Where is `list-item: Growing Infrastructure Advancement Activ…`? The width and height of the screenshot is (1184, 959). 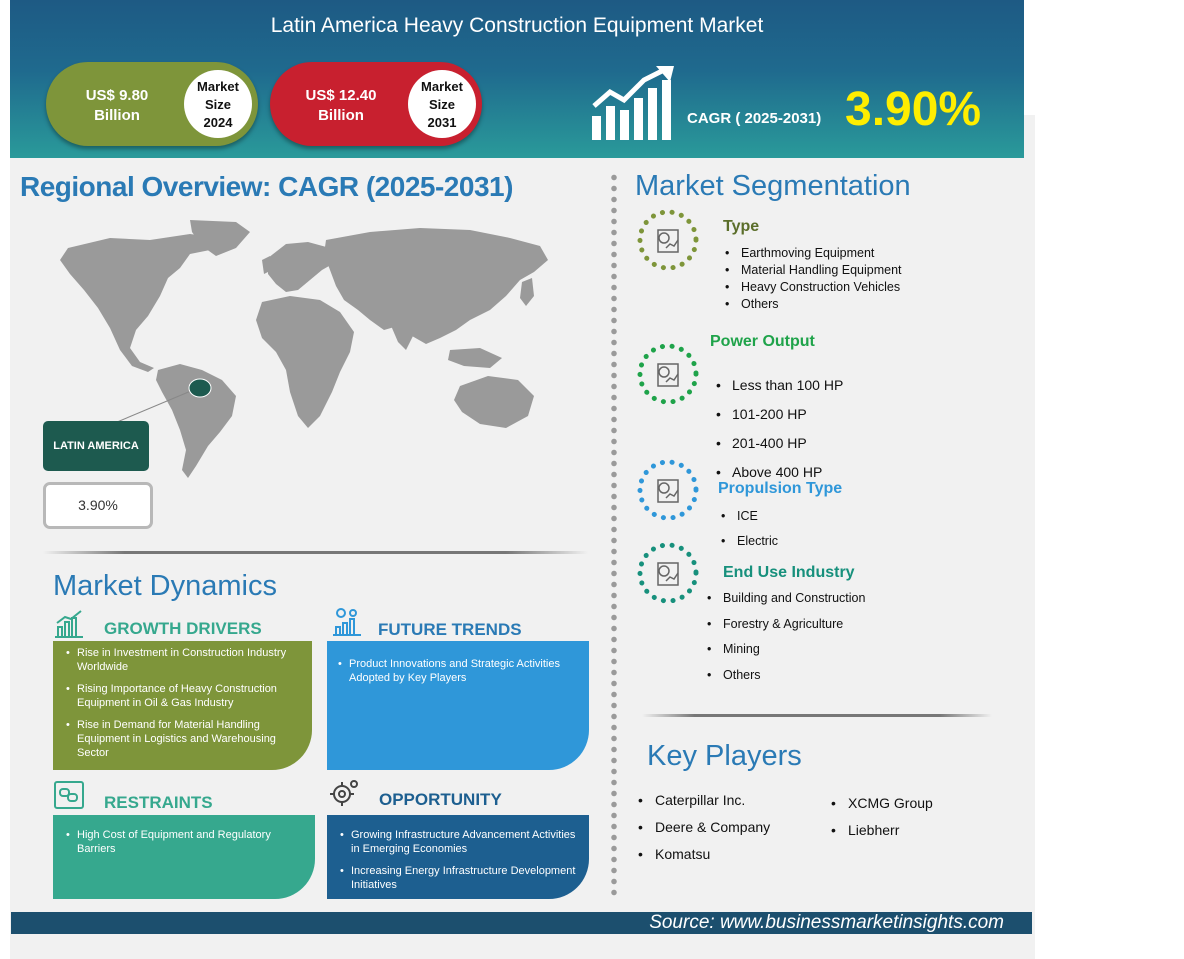
list-item: Growing Infrastructure Advancement Activ… is located at coordinates (458, 842).